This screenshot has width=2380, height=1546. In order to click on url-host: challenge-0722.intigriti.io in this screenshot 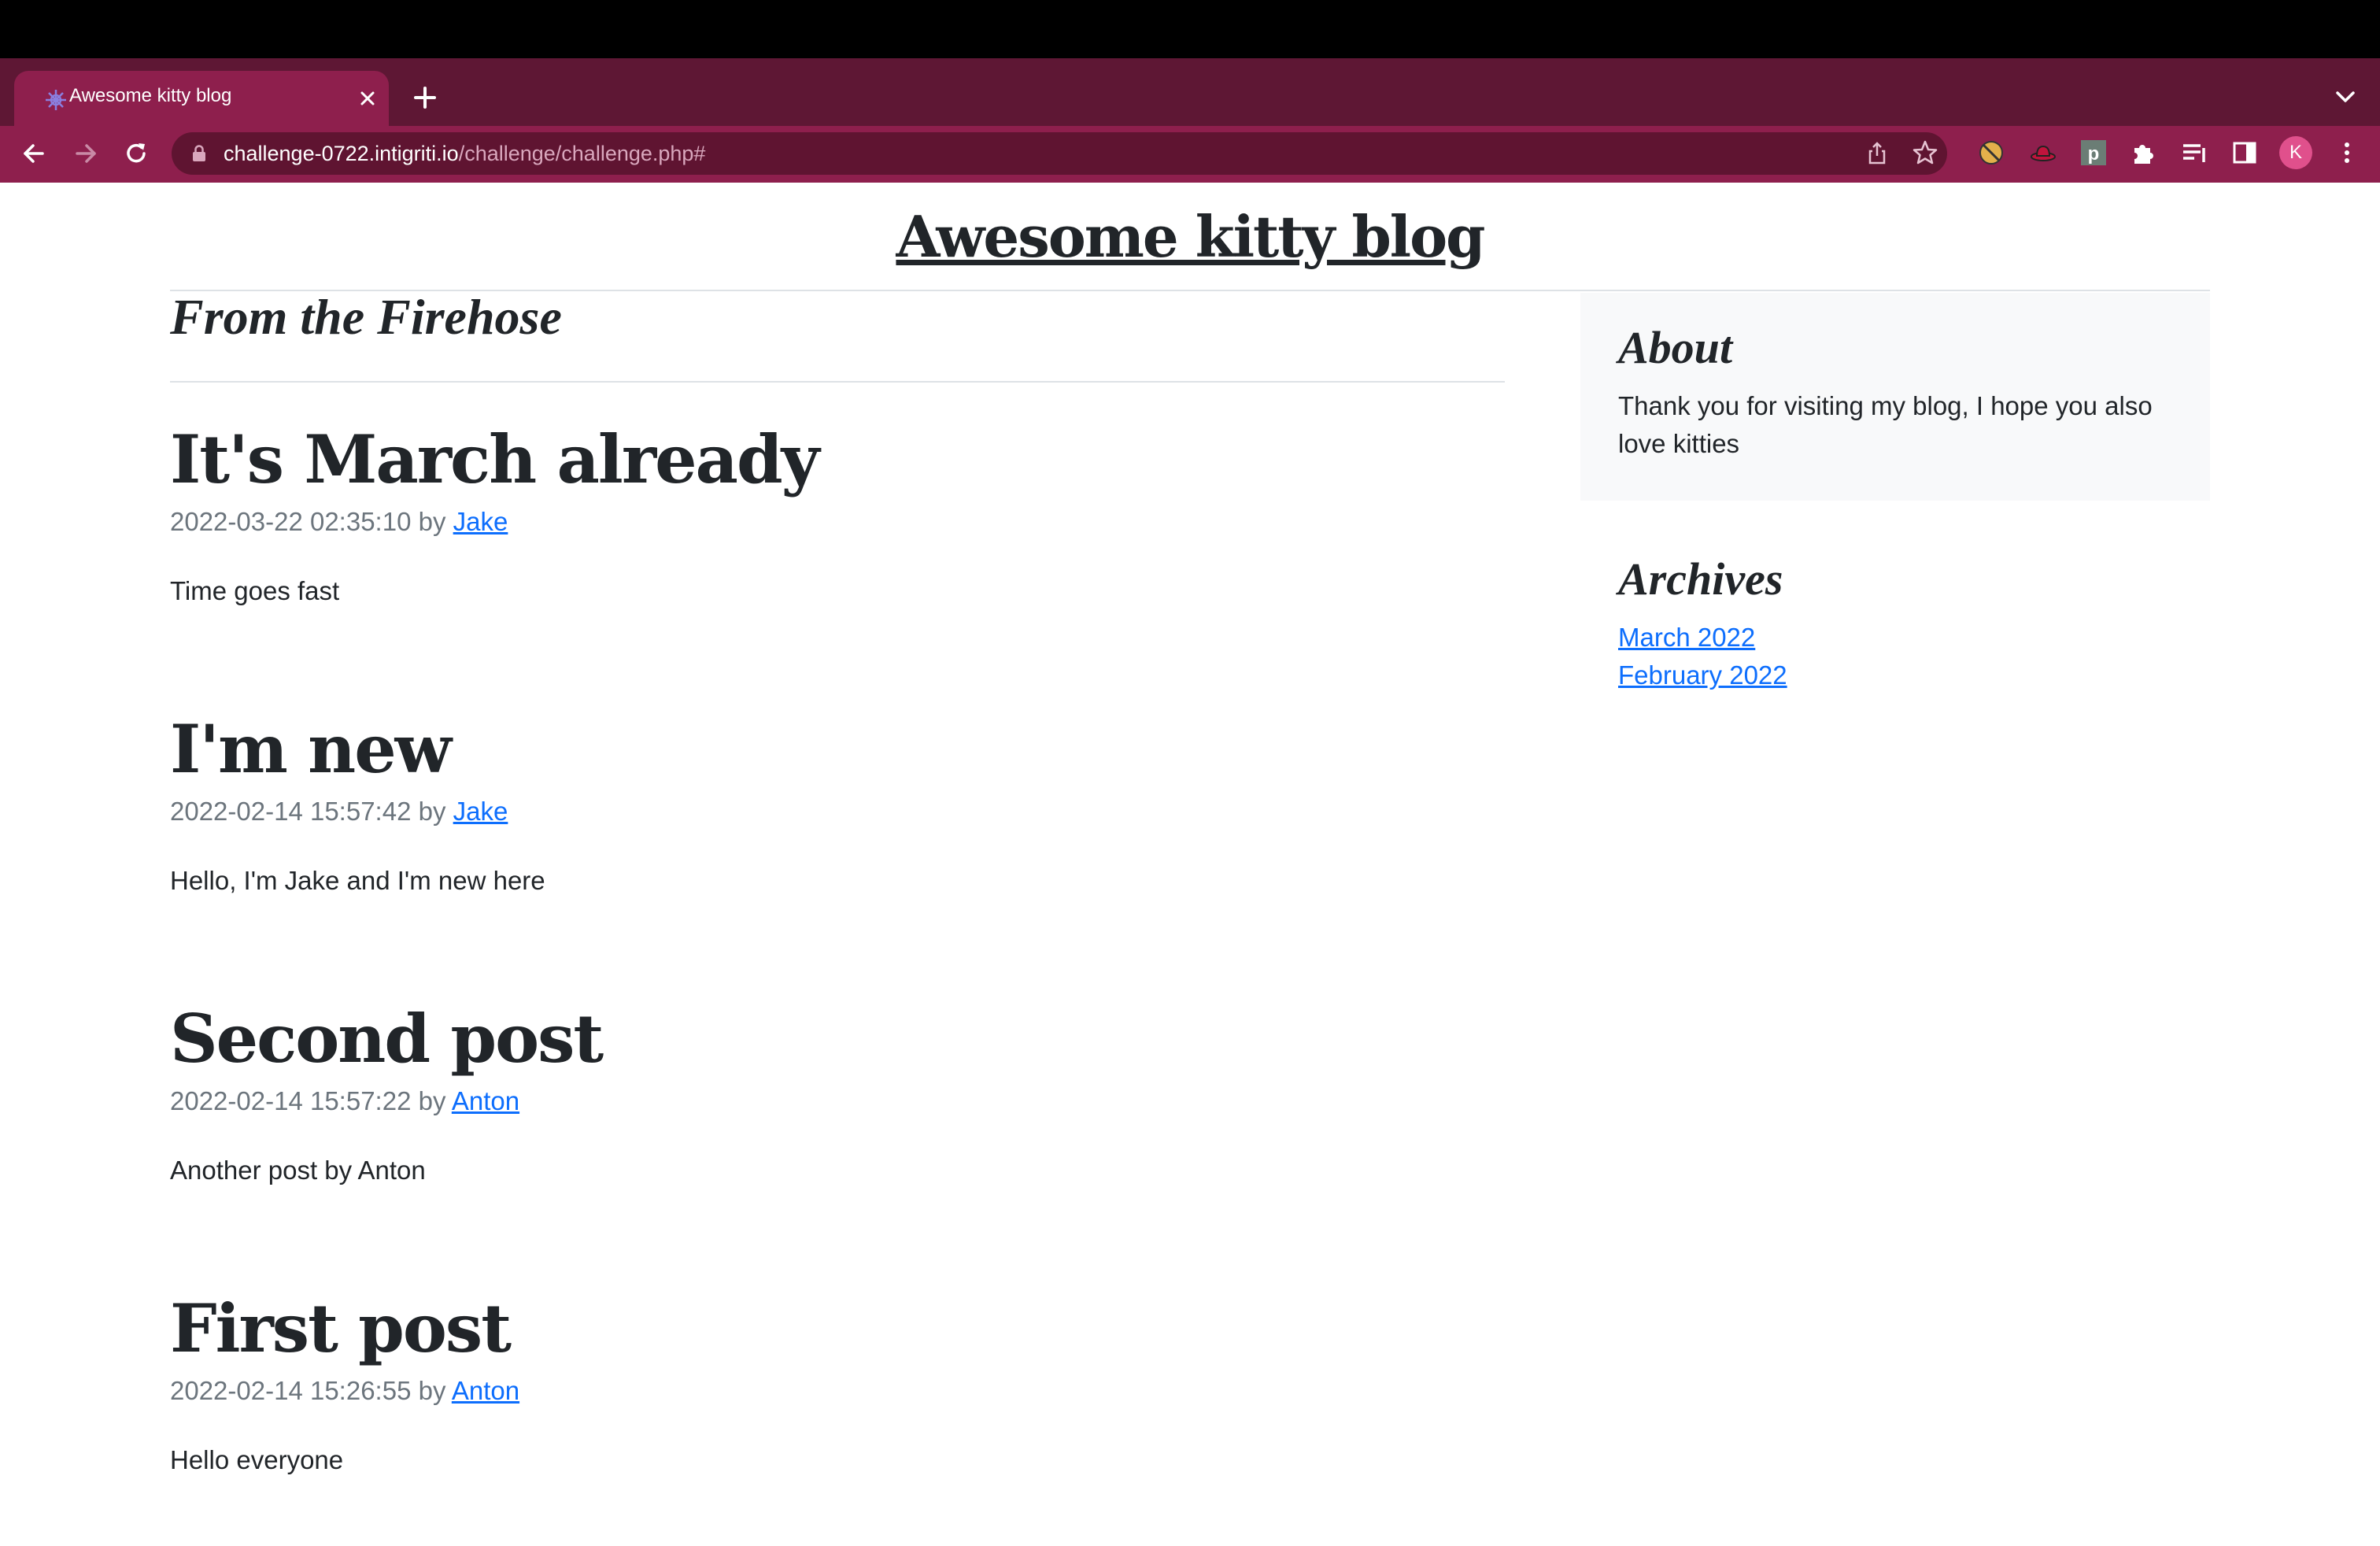, I will do `click(341, 153)`.